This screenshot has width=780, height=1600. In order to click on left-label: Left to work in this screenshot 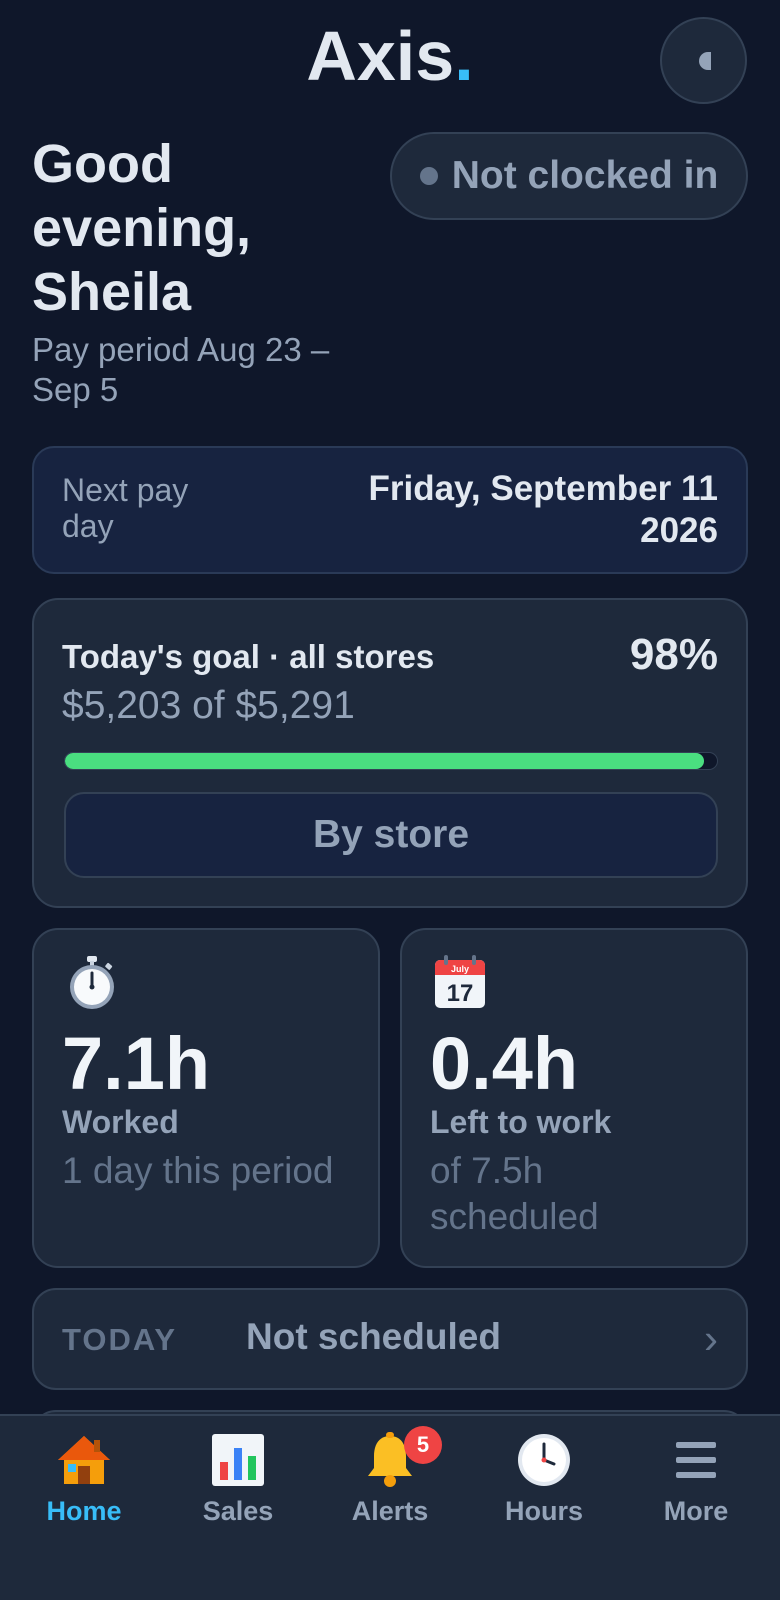, I will do `click(521, 1122)`.